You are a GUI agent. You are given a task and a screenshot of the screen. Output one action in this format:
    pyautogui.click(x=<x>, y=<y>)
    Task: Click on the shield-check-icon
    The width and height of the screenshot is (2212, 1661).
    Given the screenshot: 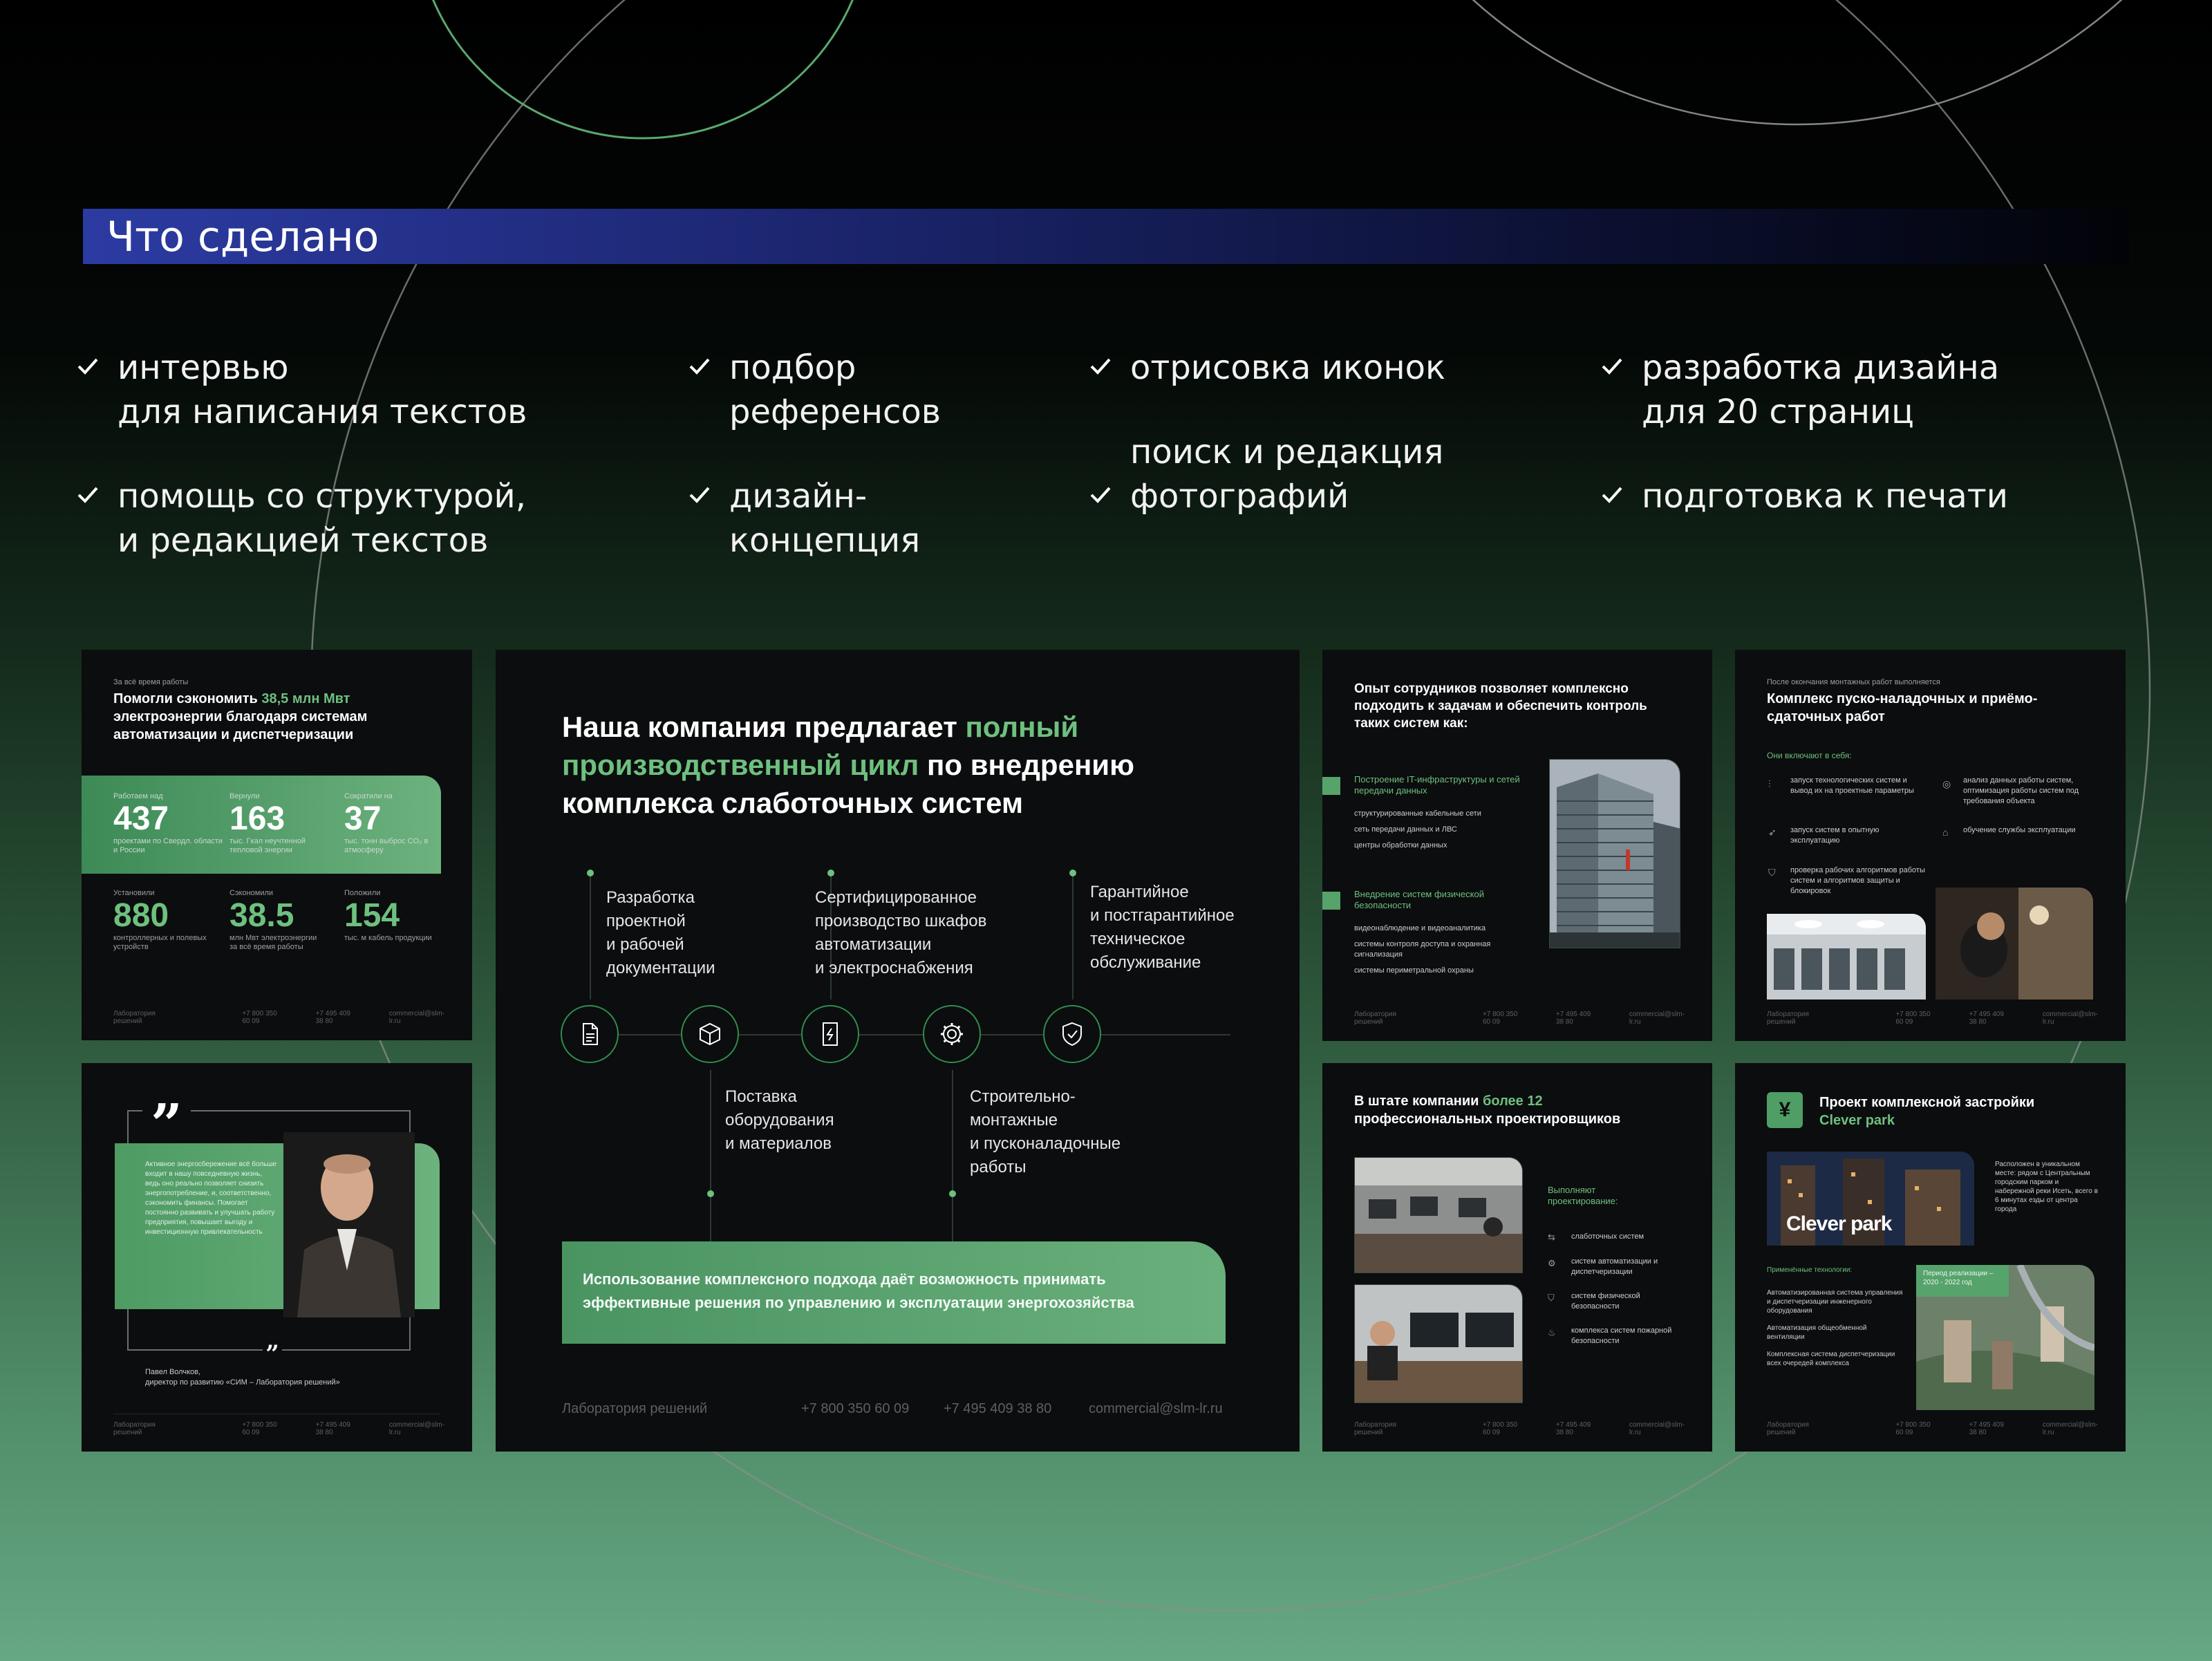 What is the action you would take?
    pyautogui.click(x=1072, y=1034)
    